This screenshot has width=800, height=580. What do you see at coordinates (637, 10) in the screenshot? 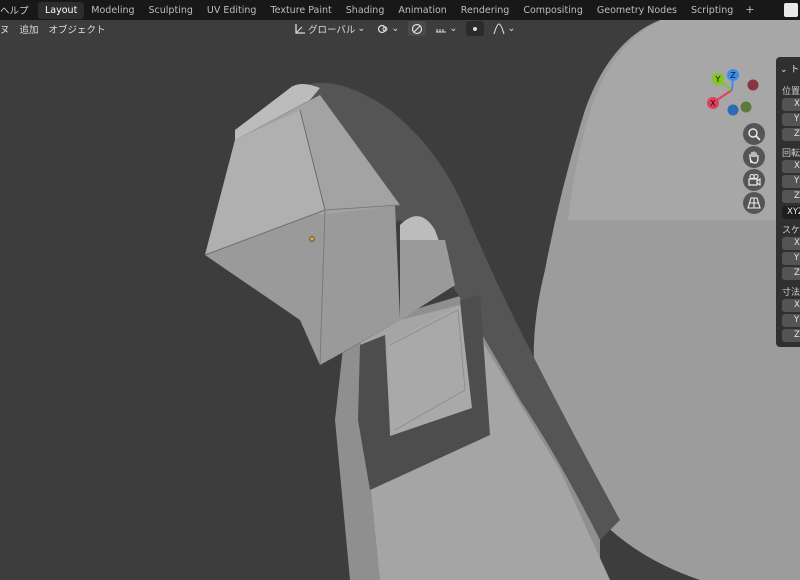
I see `tab-geometry-nodes: Geometry Nodes` at bounding box center [637, 10].